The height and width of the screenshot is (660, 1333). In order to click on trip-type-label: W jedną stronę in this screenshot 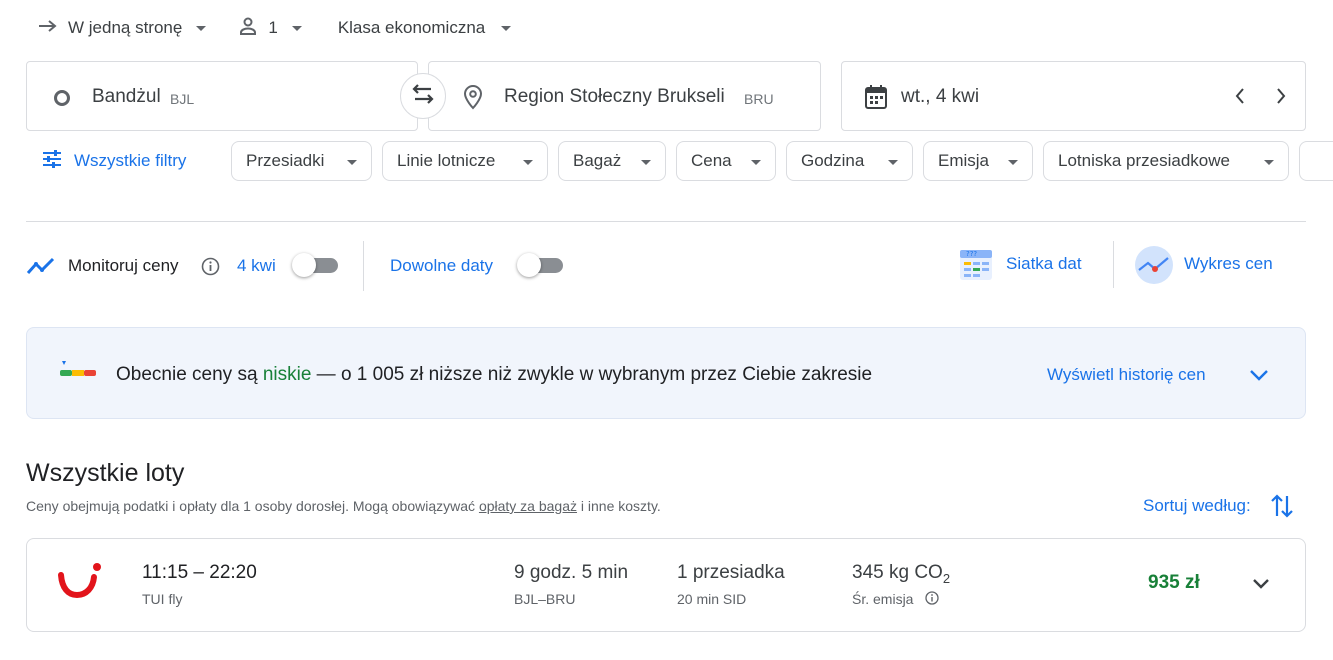, I will do `click(125, 27)`.